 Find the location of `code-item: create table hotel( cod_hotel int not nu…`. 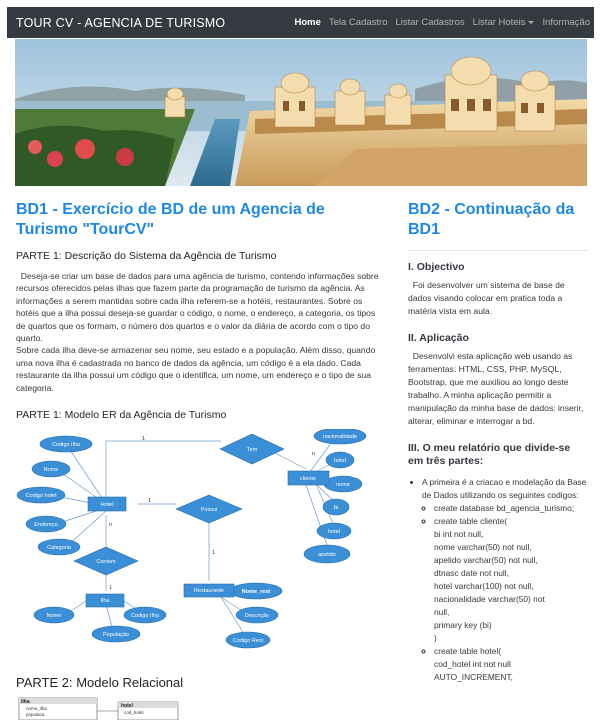

code-item: create table hotel( cod_hotel int not nu… is located at coordinates (511, 664).